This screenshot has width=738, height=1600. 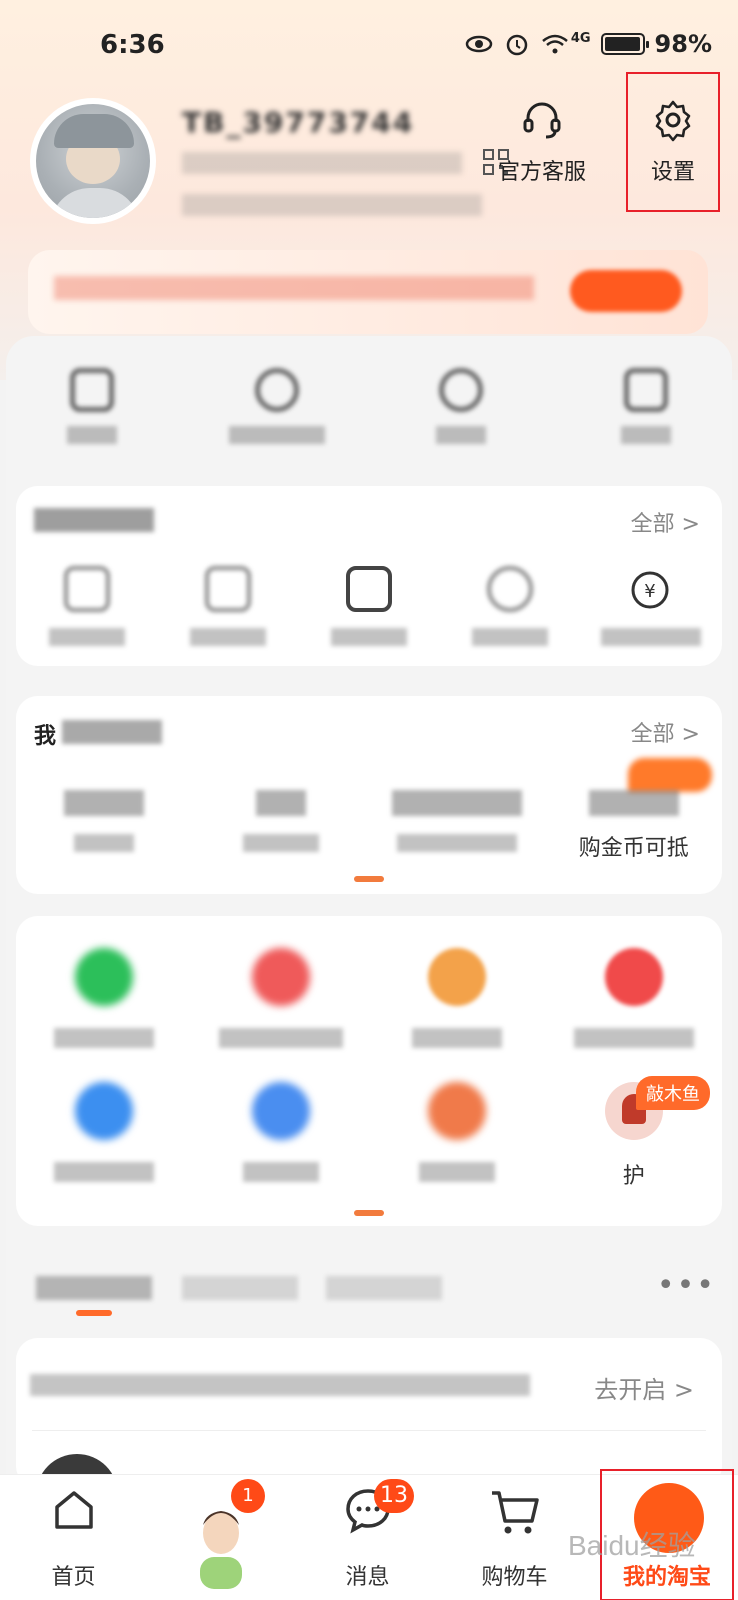 I want to click on username: TB_39773744, so click(x=298, y=122).